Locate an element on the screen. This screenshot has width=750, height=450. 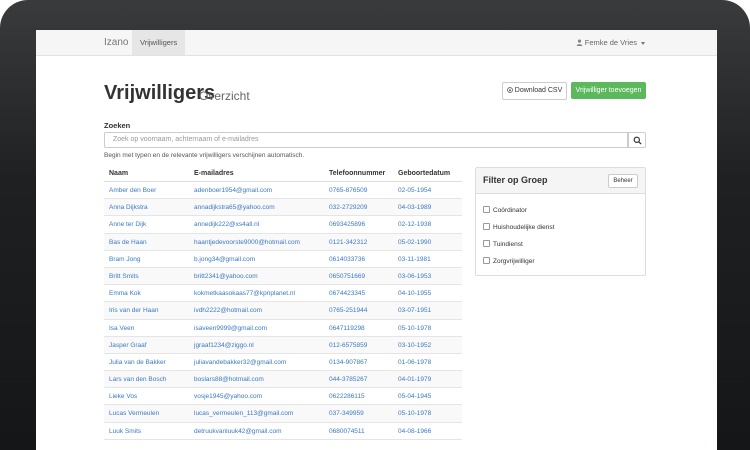
volunteer-email-link: boslars88@hotmail.com is located at coordinates (229, 379).